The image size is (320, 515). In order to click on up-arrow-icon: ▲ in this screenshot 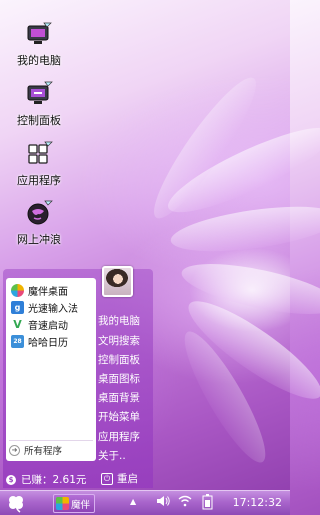, I will do `click(133, 501)`.